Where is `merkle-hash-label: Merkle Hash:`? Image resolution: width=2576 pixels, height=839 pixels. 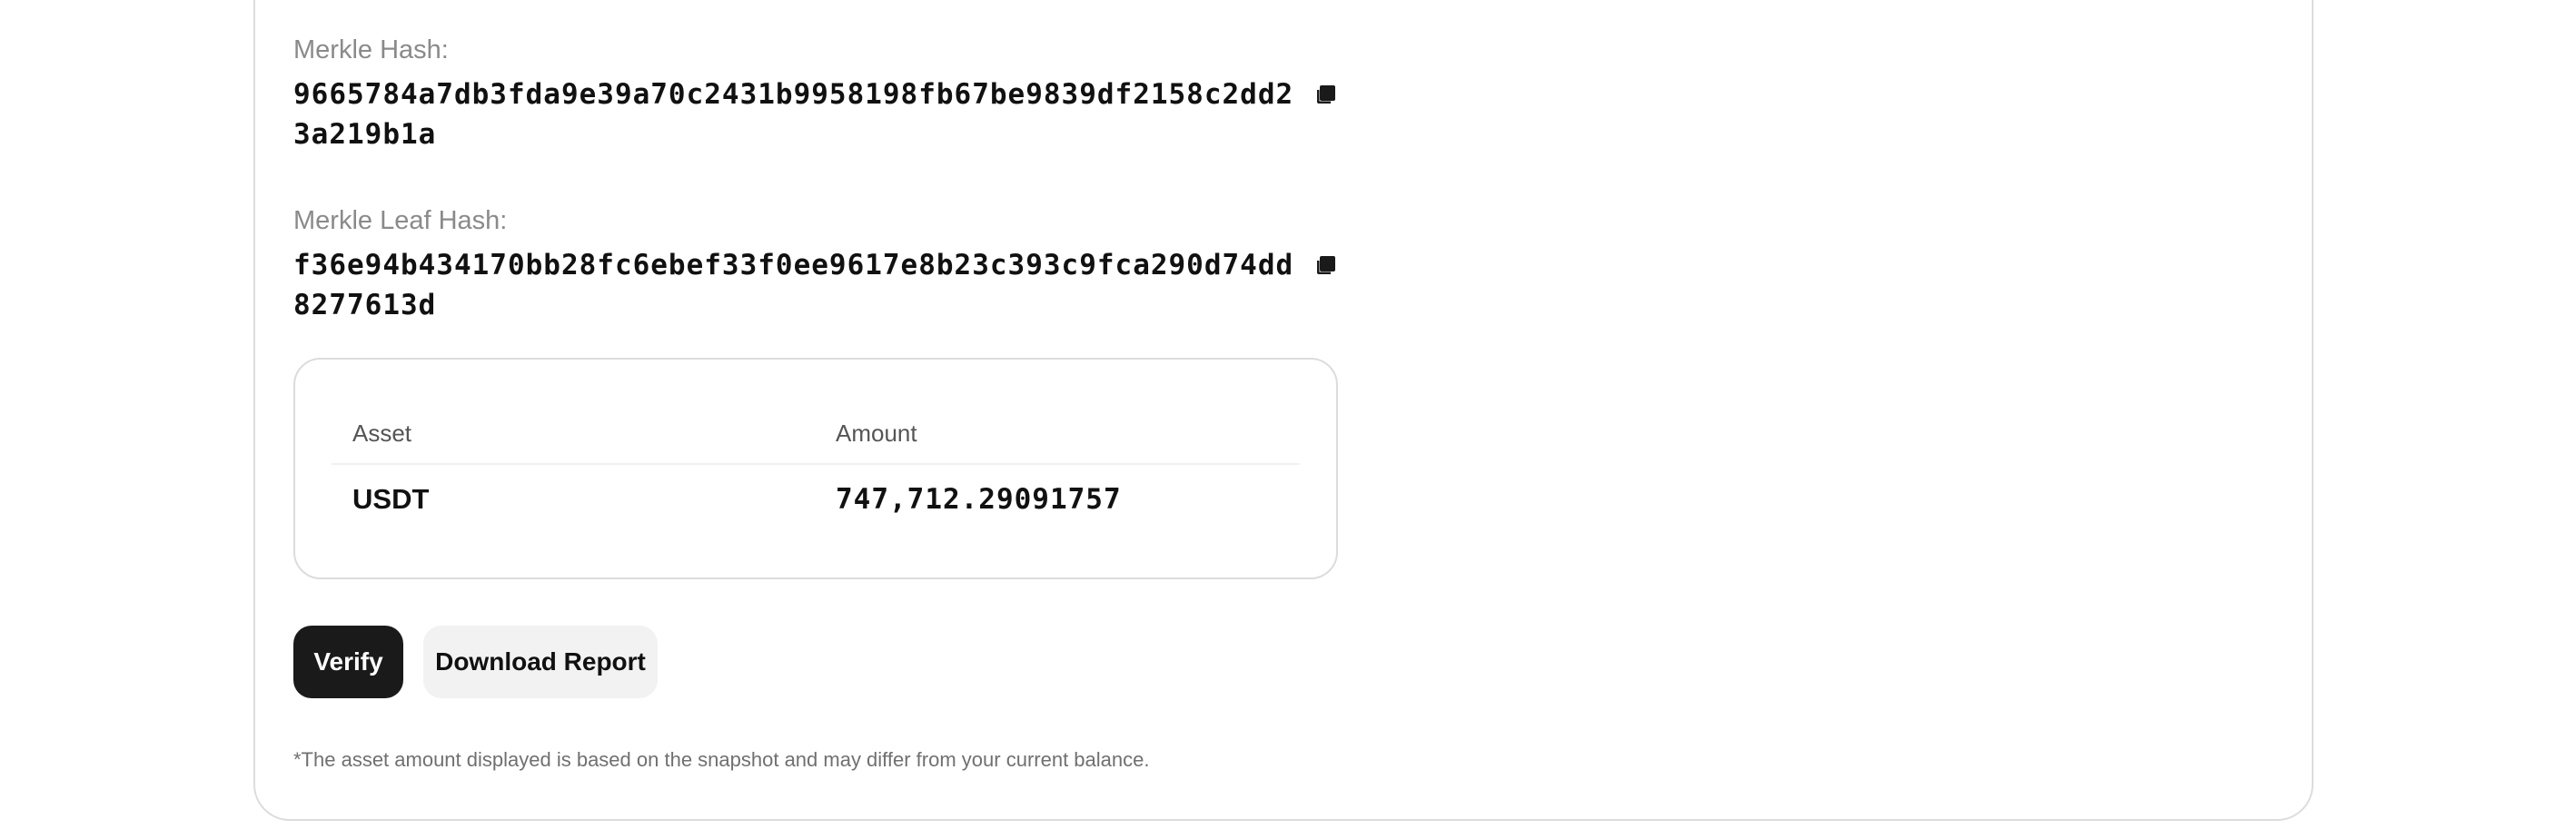
merkle-hash-label: Merkle Hash: is located at coordinates (371, 50).